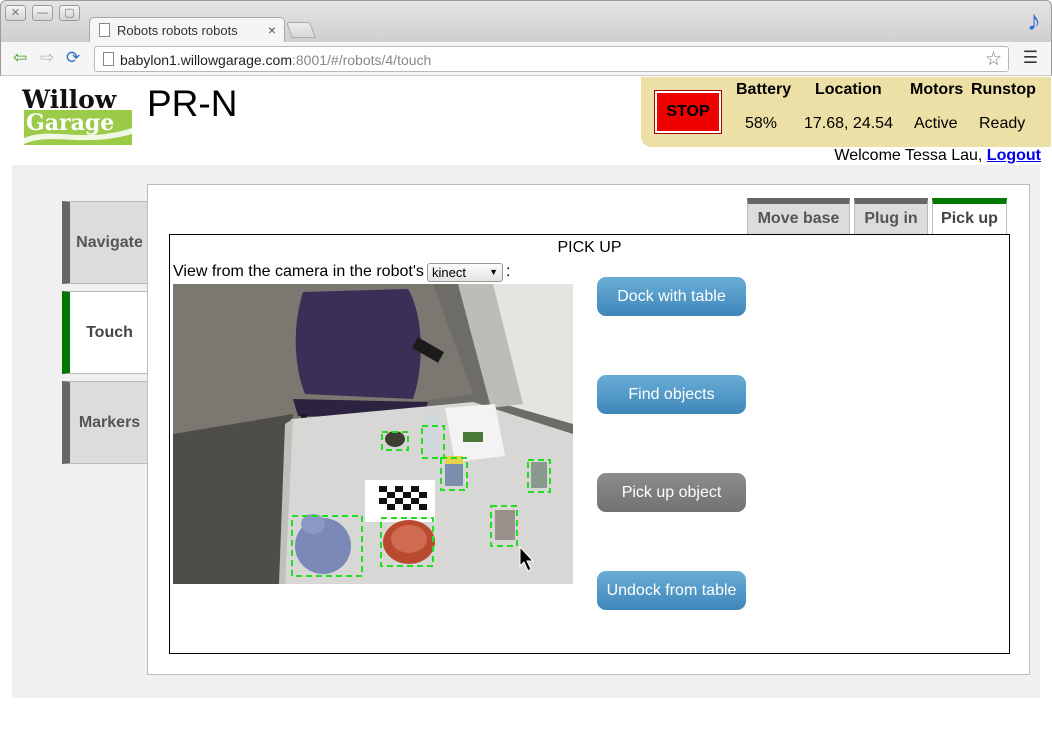  What do you see at coordinates (688, 112) in the screenshot?
I see `stop-button: STOP` at bounding box center [688, 112].